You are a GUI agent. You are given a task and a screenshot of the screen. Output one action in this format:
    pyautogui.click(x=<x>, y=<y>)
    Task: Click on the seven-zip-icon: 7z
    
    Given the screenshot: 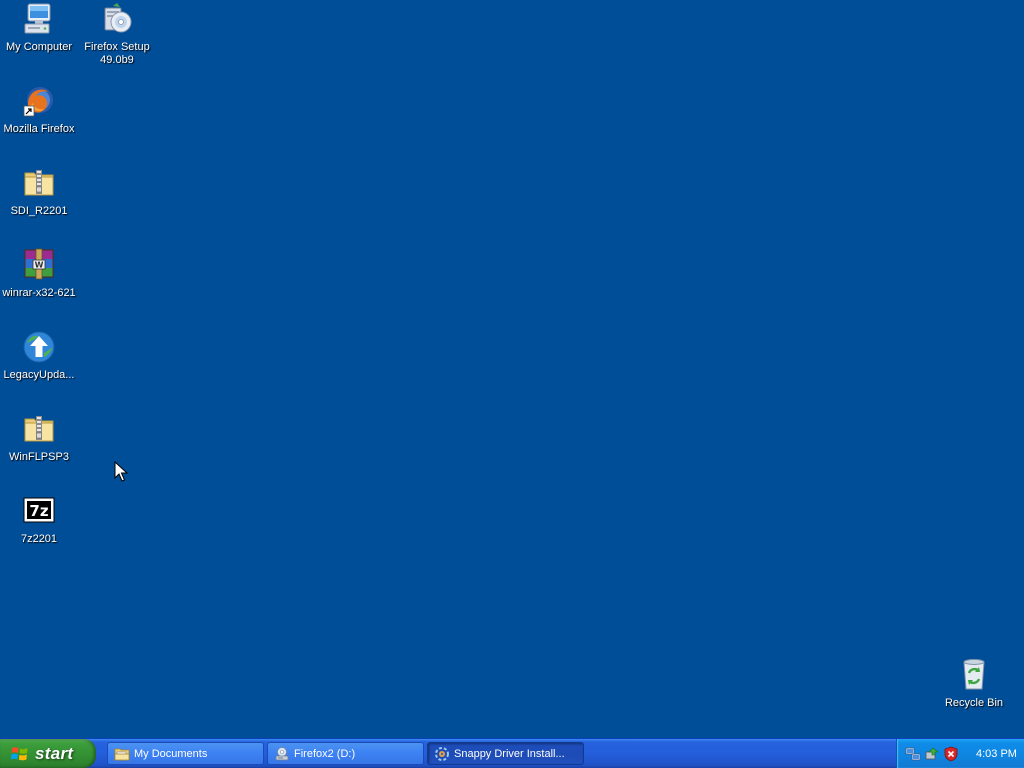 What is the action you would take?
    pyautogui.click(x=39, y=511)
    